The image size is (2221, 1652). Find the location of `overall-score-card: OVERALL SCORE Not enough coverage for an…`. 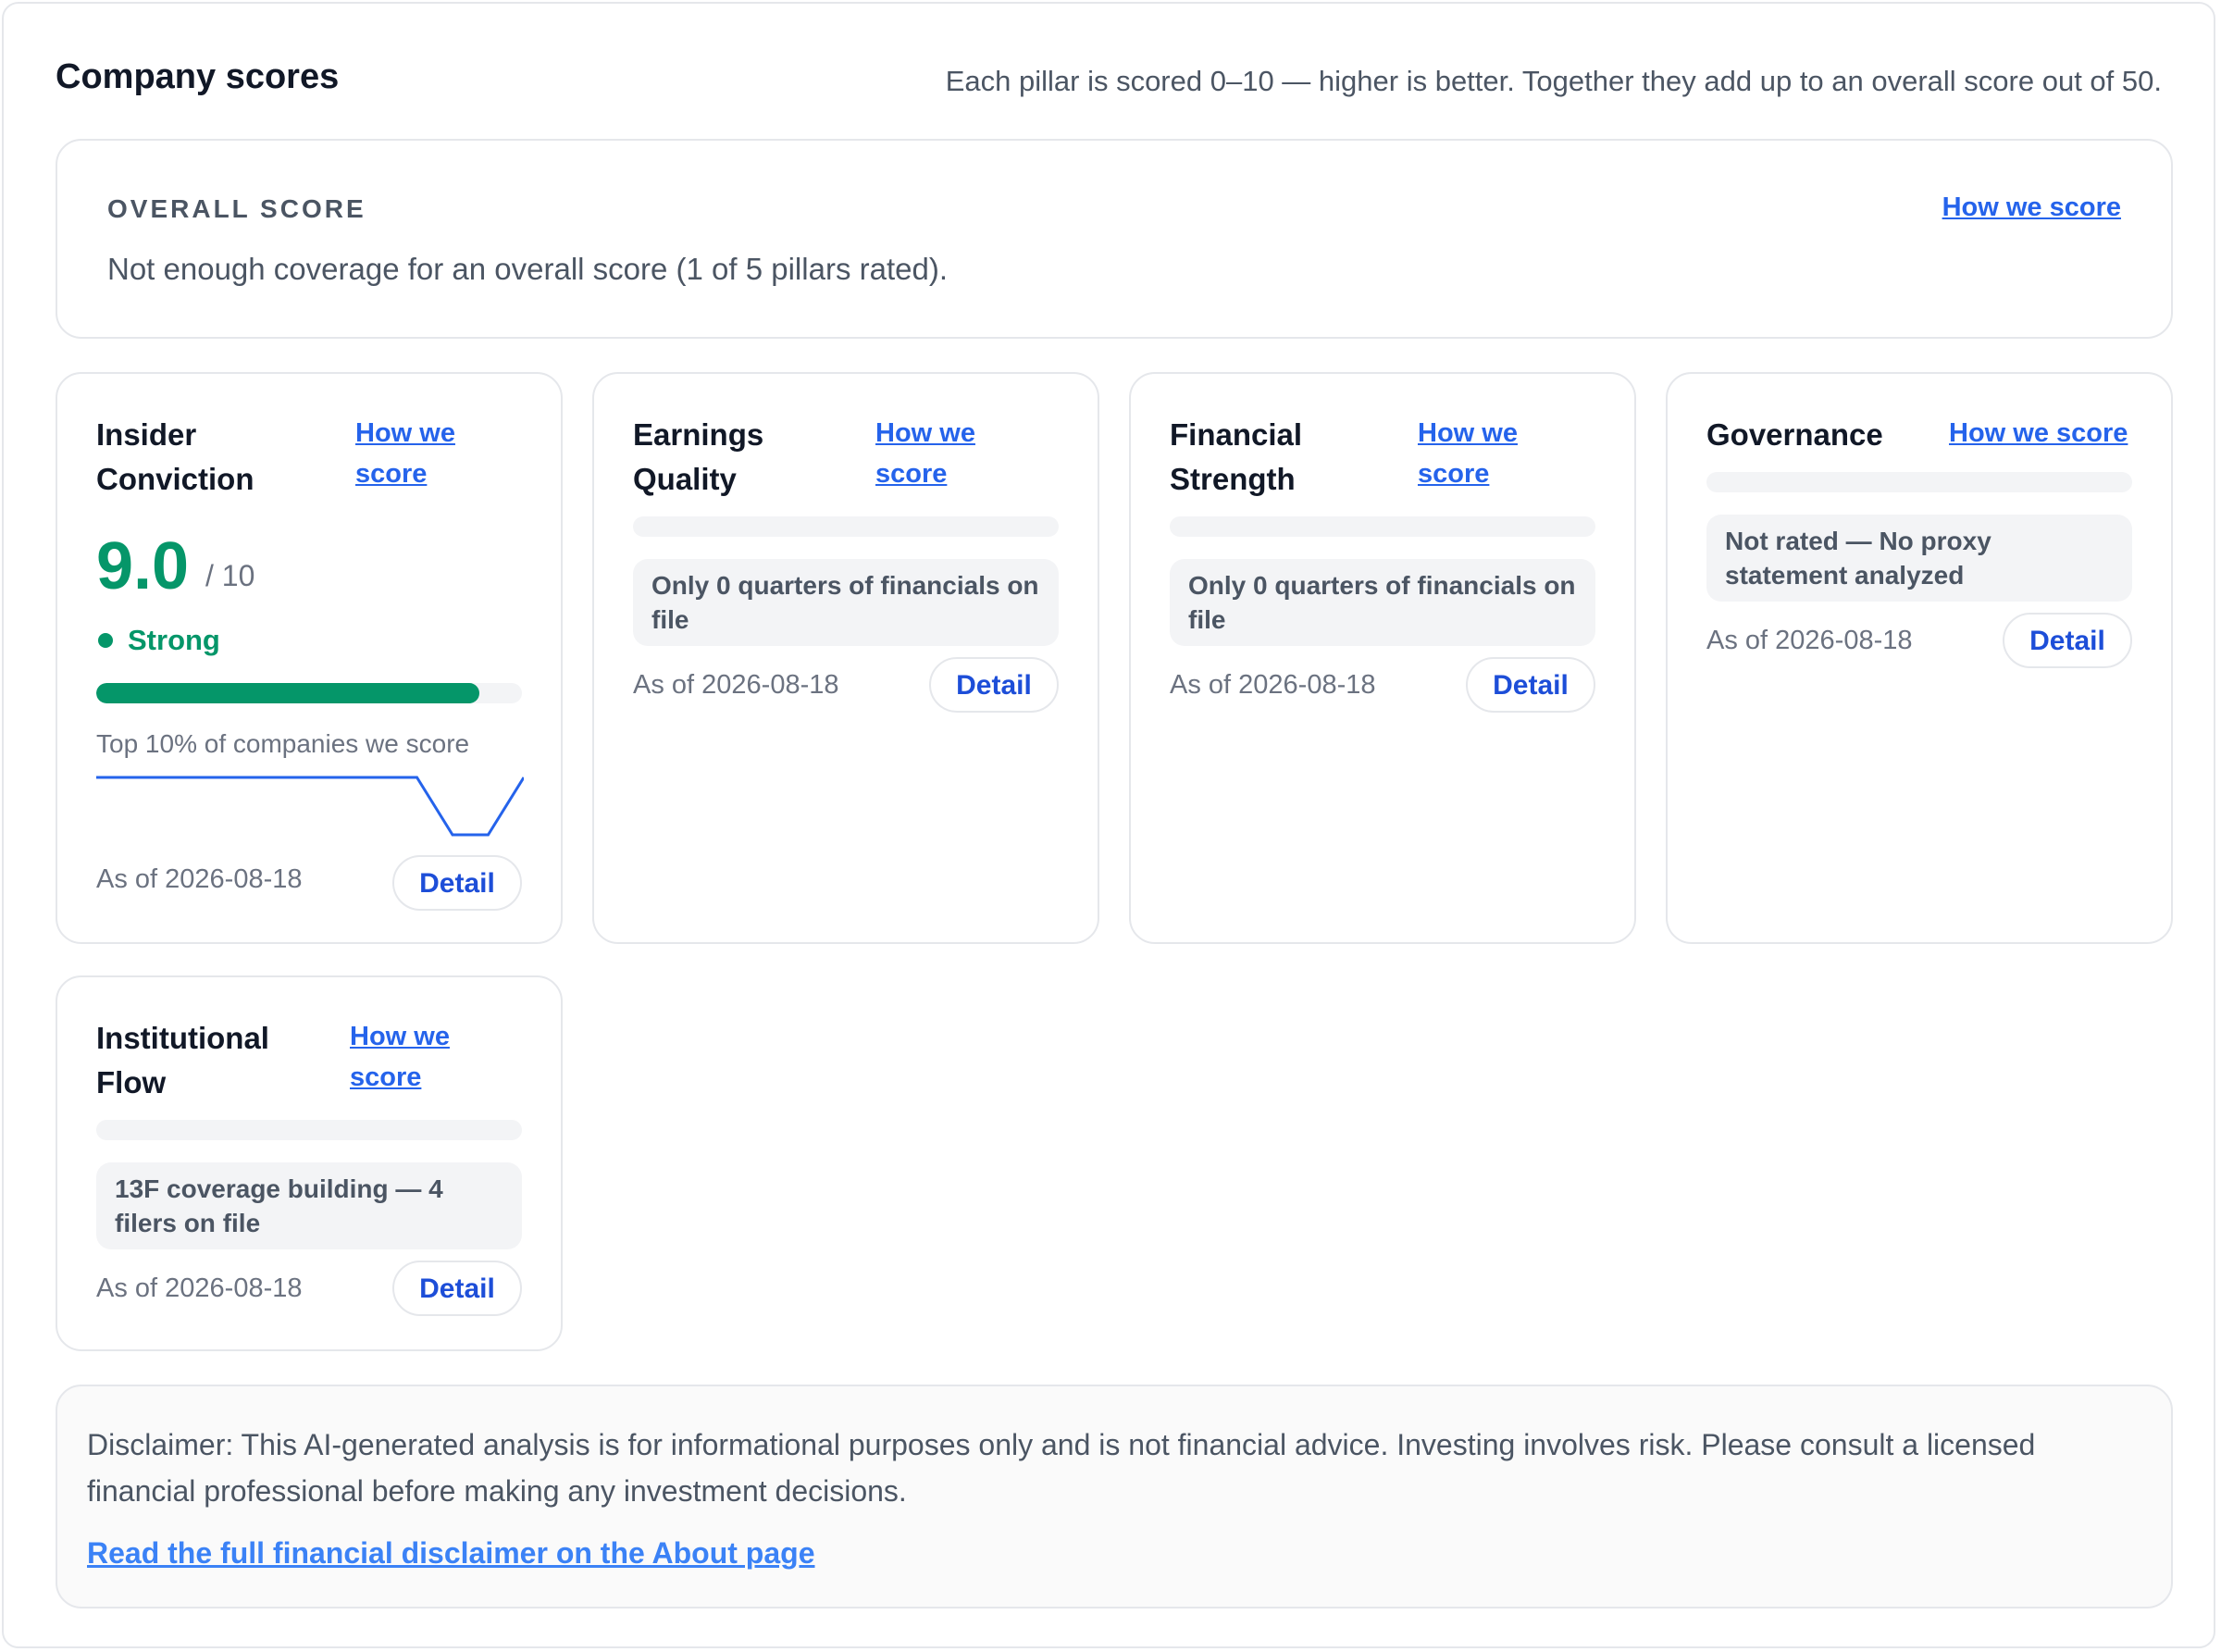

overall-score-card: OVERALL SCORE Not enough coverage for an… is located at coordinates (1114, 239).